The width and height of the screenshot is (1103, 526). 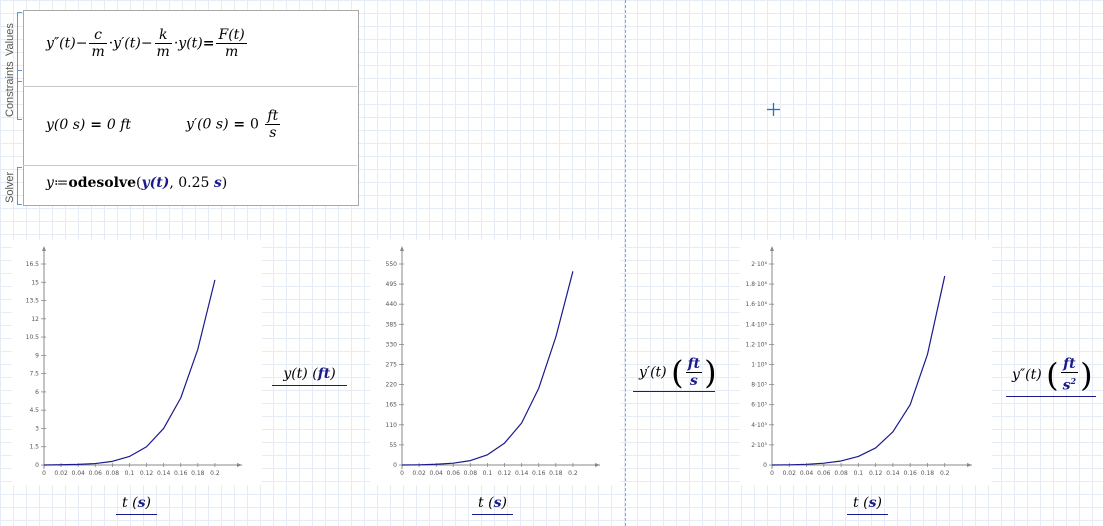 What do you see at coordinates (234, 124) in the screenshot?
I see `initial-condition-yp: y′(0 s) = 0 ft s` at bounding box center [234, 124].